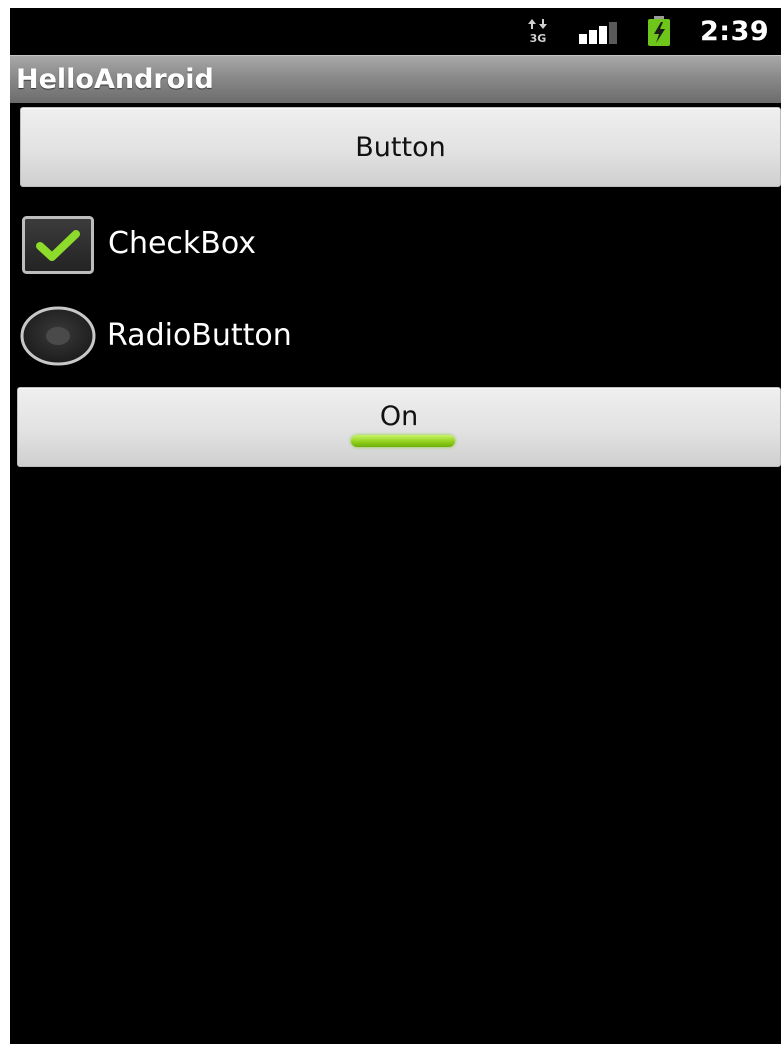 Image resolution: width=781 pixels, height=1044 pixels. Describe the element at coordinates (399, 416) in the screenshot. I see `toggle-button-label: On` at that location.